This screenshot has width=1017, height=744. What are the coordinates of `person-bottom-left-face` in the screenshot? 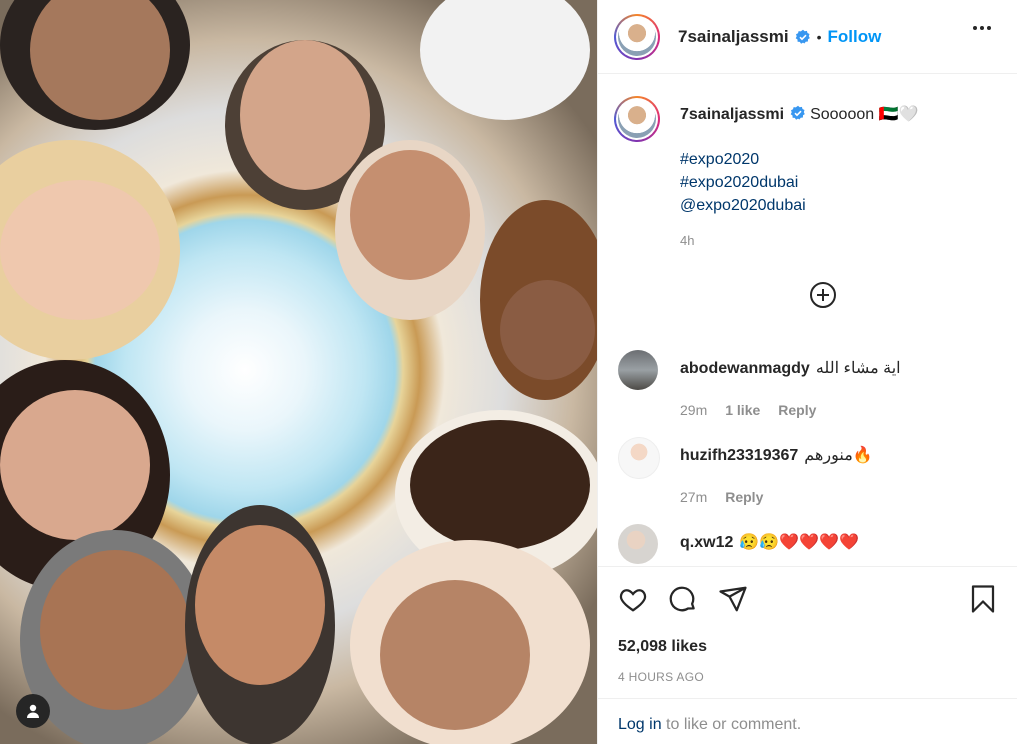 It's located at (115, 630).